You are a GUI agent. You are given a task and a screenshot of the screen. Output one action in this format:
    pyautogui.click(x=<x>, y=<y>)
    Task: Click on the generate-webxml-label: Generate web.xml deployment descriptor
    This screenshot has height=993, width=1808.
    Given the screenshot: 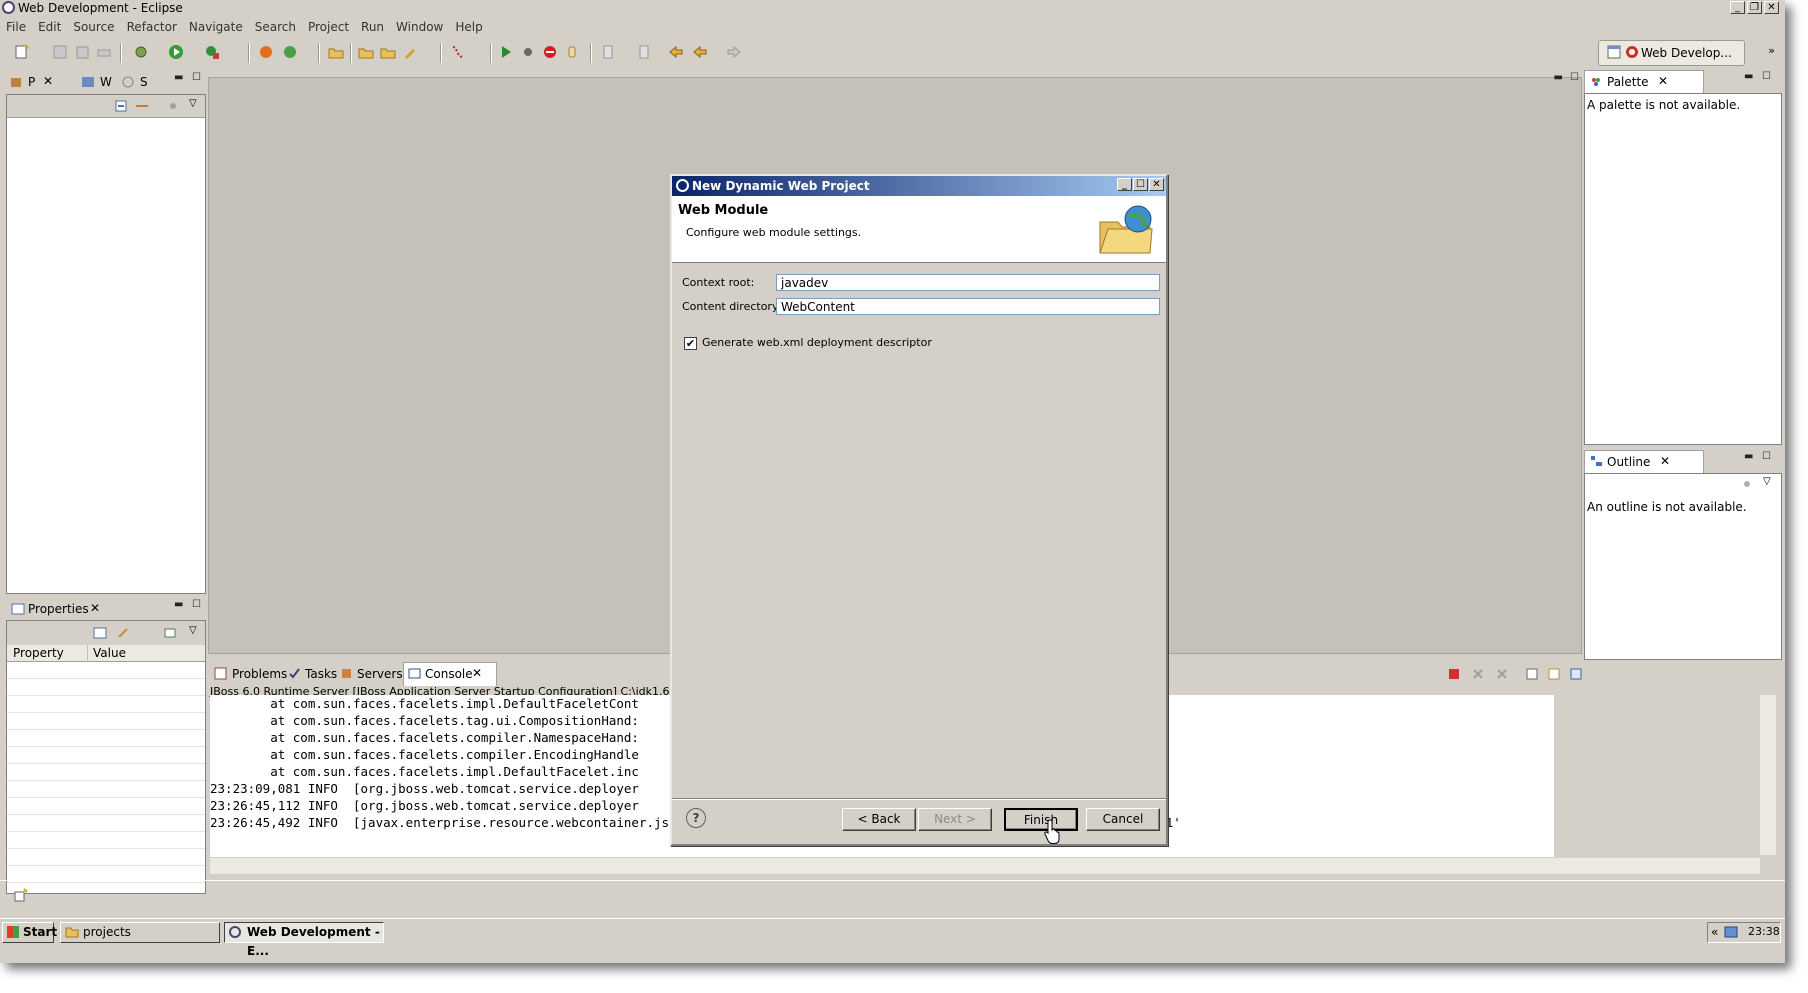 What is the action you would take?
    pyautogui.click(x=817, y=342)
    